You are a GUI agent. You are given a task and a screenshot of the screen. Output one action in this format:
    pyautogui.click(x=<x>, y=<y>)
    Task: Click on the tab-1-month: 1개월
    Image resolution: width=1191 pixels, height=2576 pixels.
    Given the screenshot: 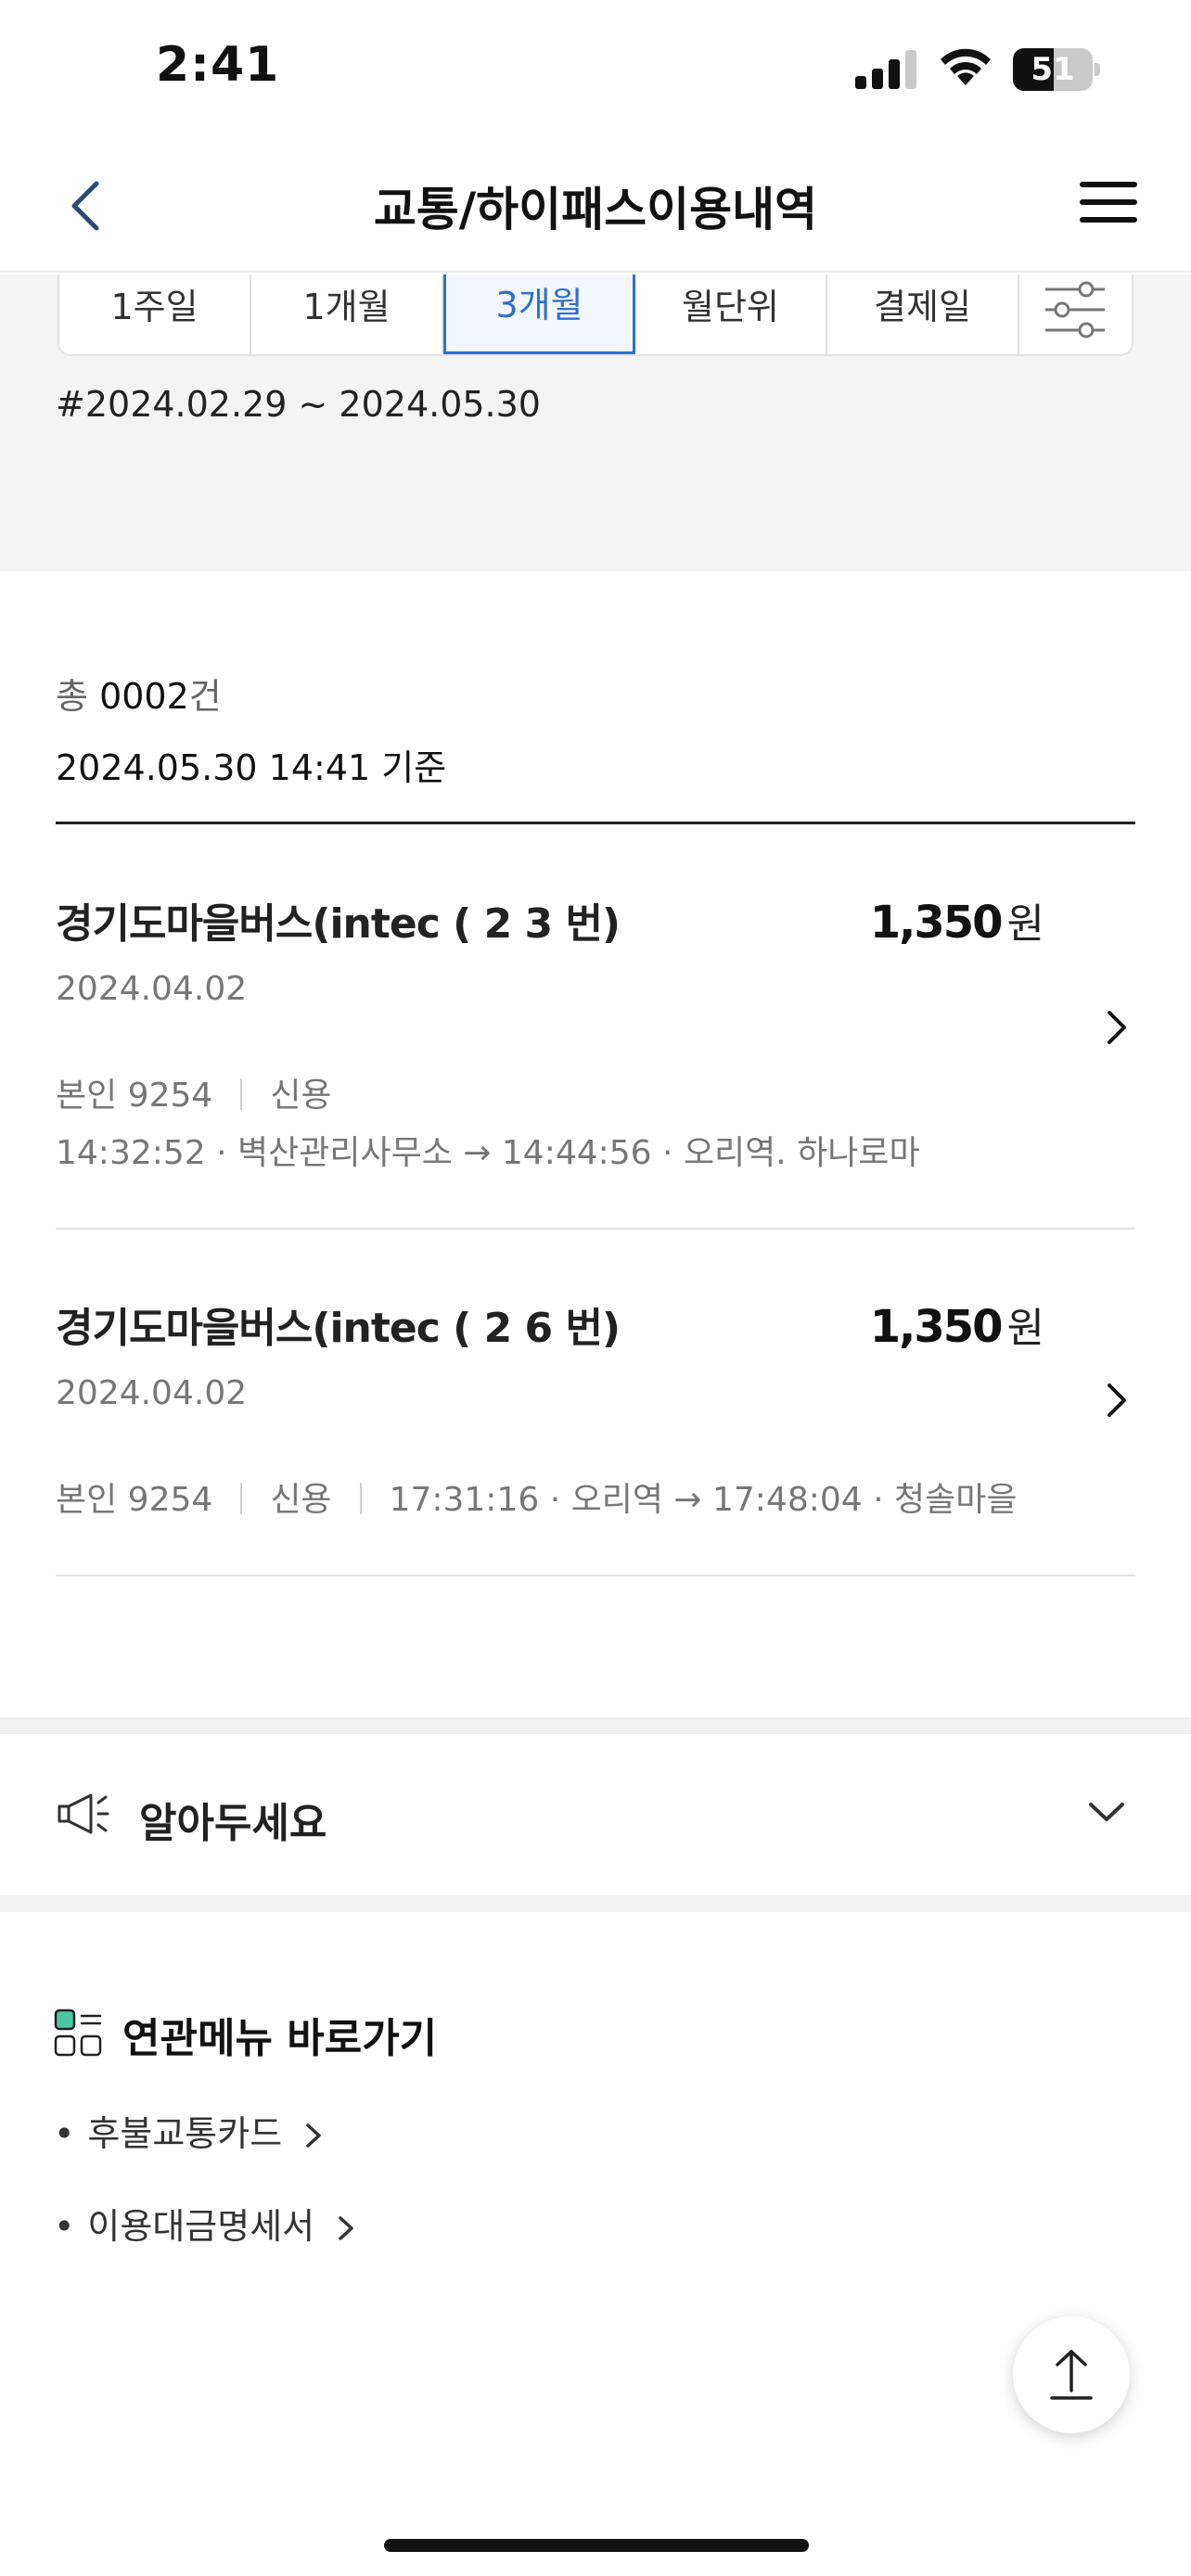 What is the action you would take?
    pyautogui.click(x=347, y=314)
    